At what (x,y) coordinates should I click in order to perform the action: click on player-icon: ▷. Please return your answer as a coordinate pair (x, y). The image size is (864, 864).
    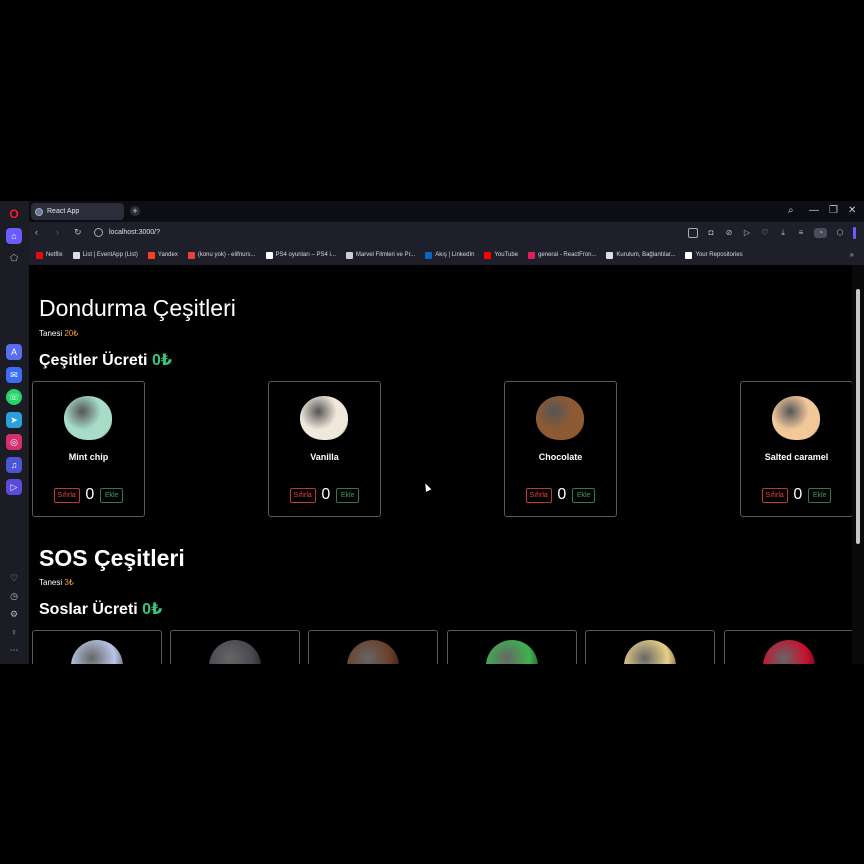
    Looking at the image, I should click on (14, 487).